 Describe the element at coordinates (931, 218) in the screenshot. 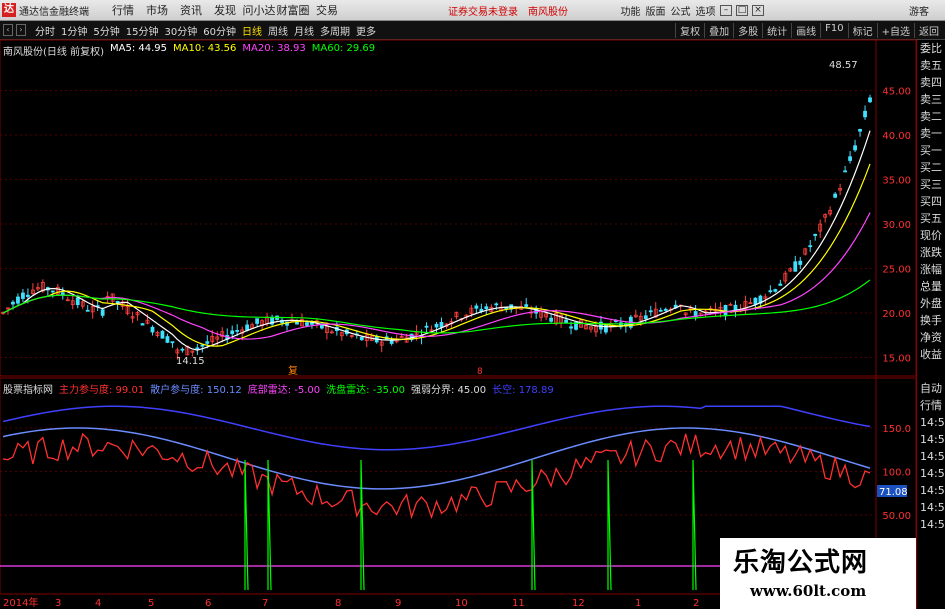

I see `sidebar-item: 买五` at that location.